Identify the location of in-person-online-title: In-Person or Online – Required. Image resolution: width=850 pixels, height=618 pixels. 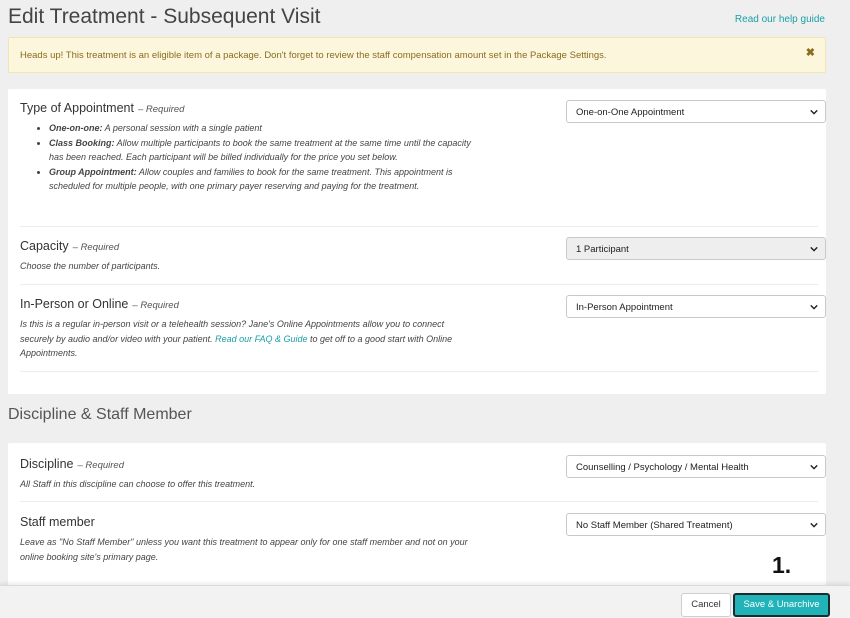
(99, 304).